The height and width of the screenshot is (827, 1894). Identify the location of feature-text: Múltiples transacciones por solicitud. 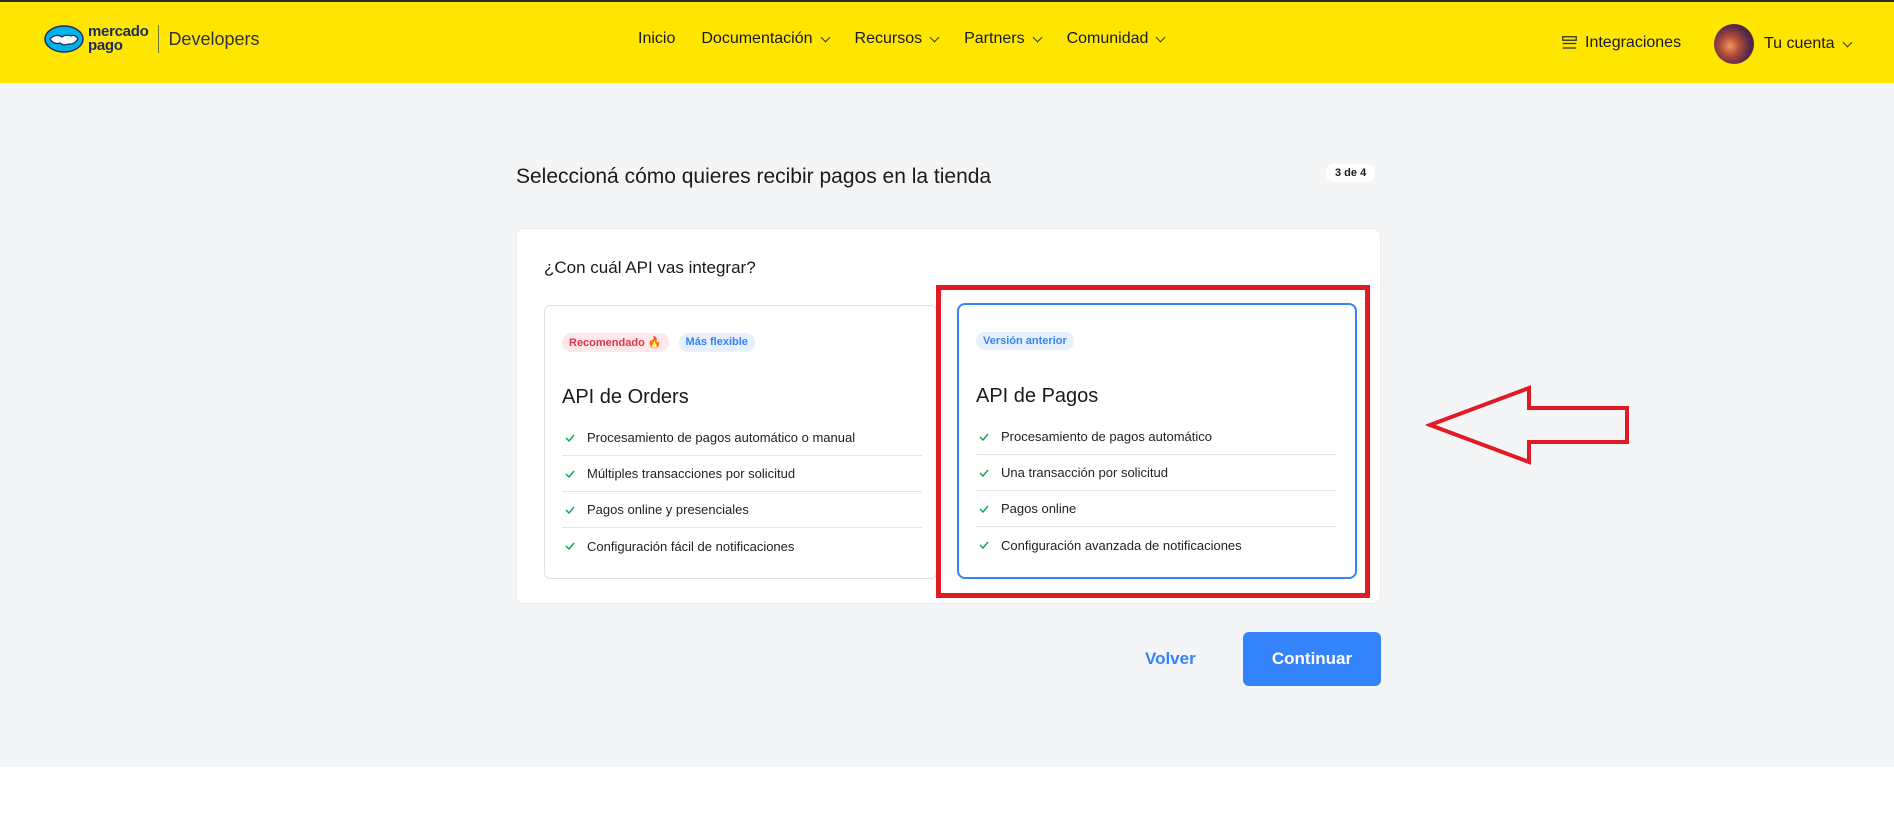
(691, 473).